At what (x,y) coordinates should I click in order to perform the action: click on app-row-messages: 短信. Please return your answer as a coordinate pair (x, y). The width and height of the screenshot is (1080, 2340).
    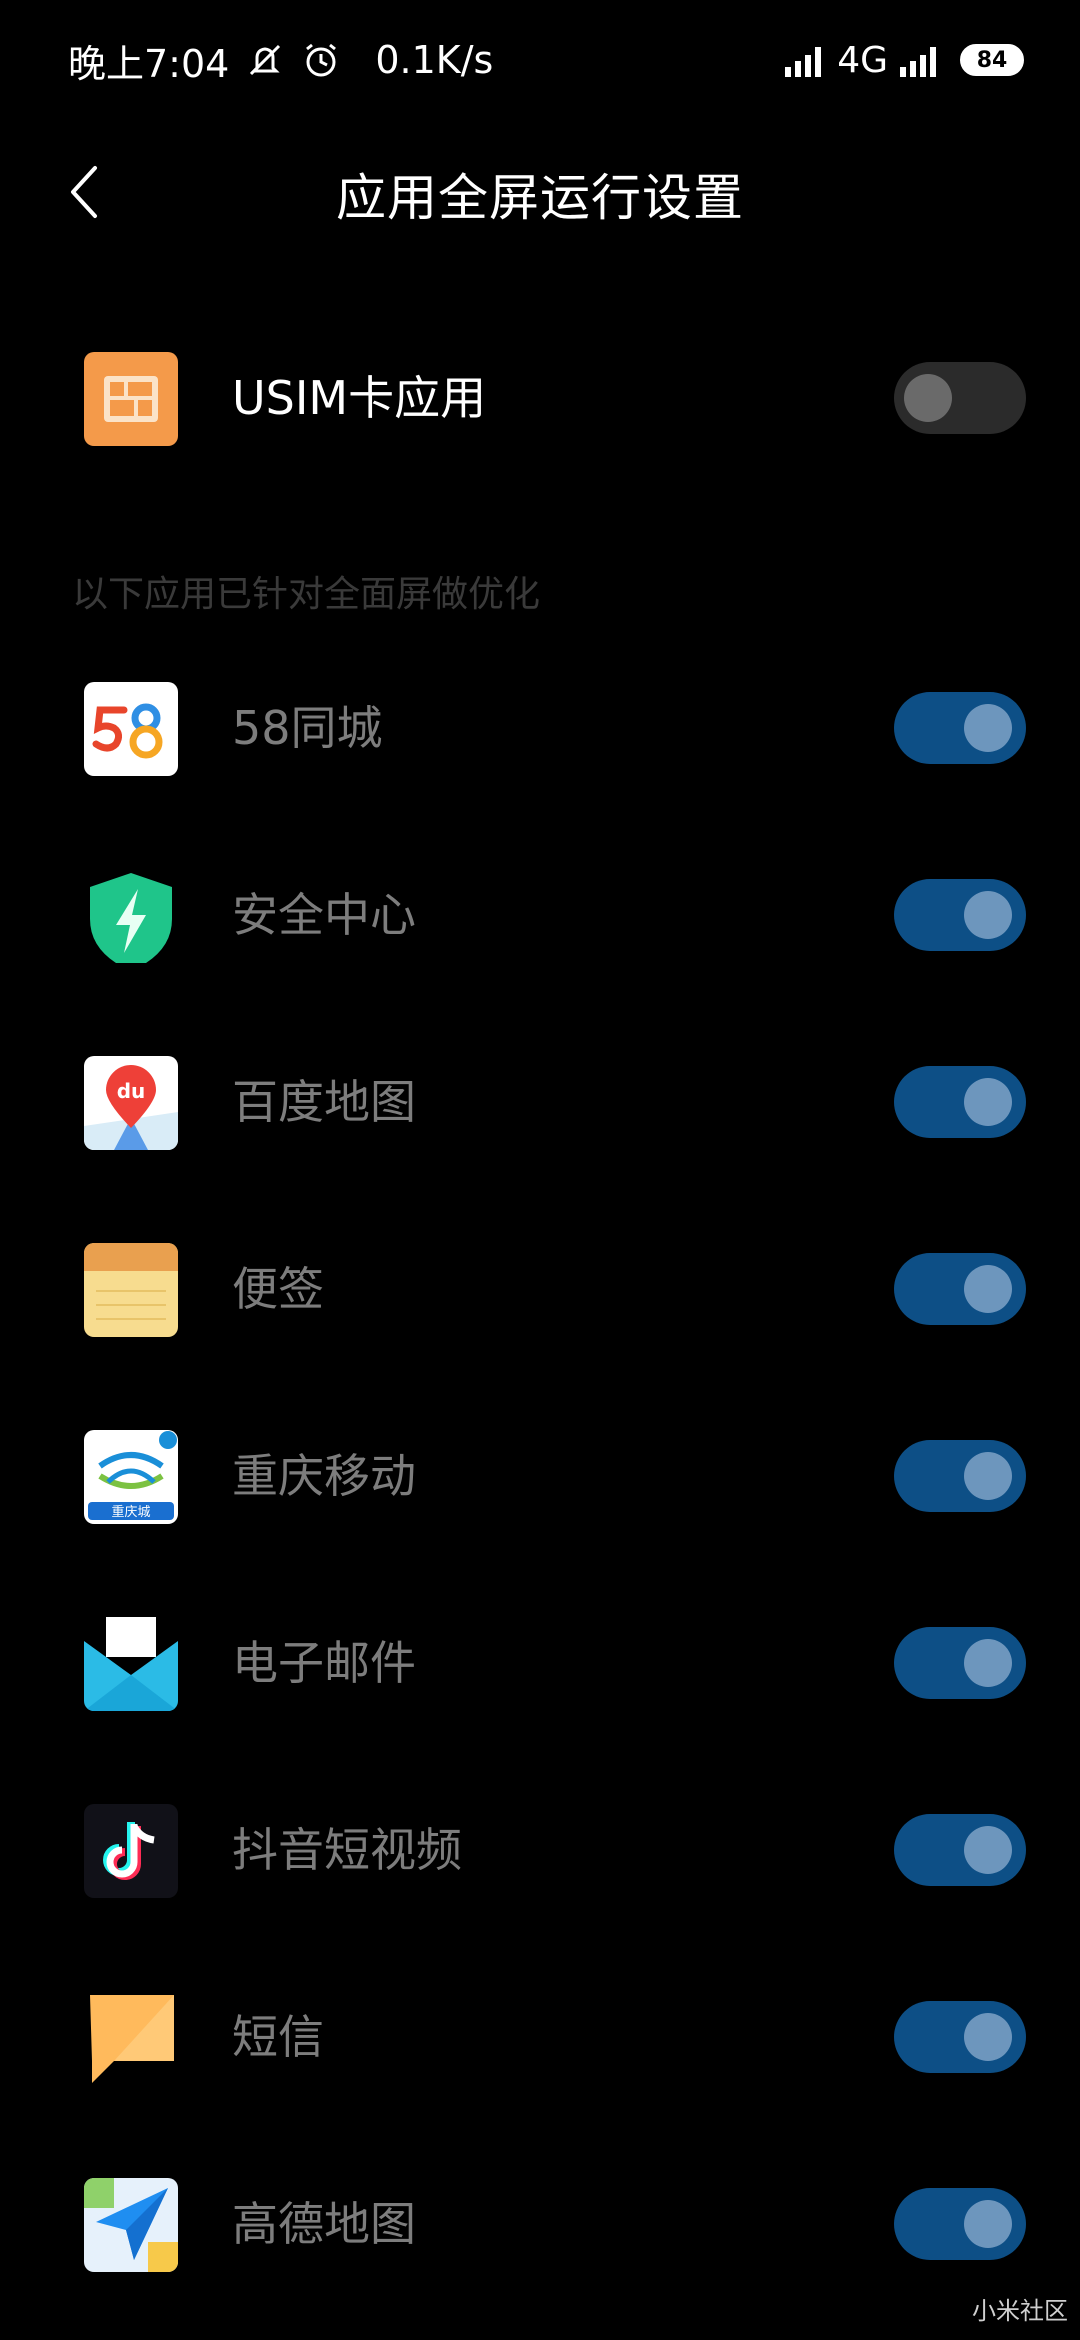
    Looking at the image, I should click on (540, 2037).